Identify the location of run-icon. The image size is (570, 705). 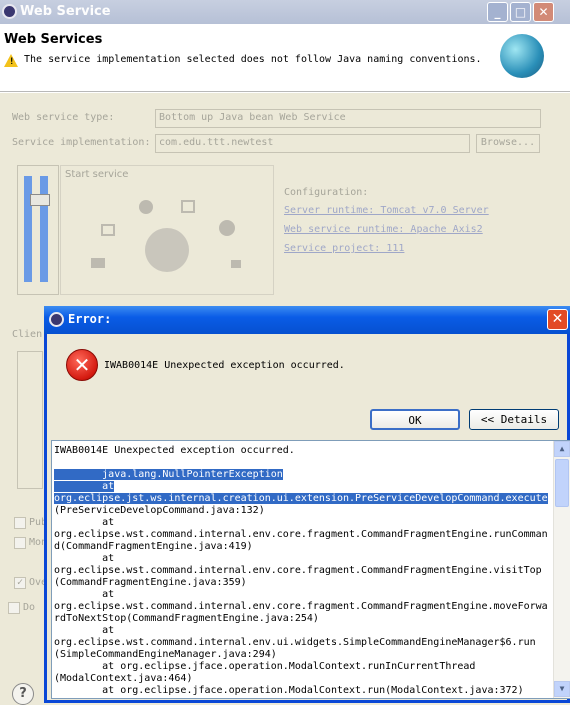
(227, 228).